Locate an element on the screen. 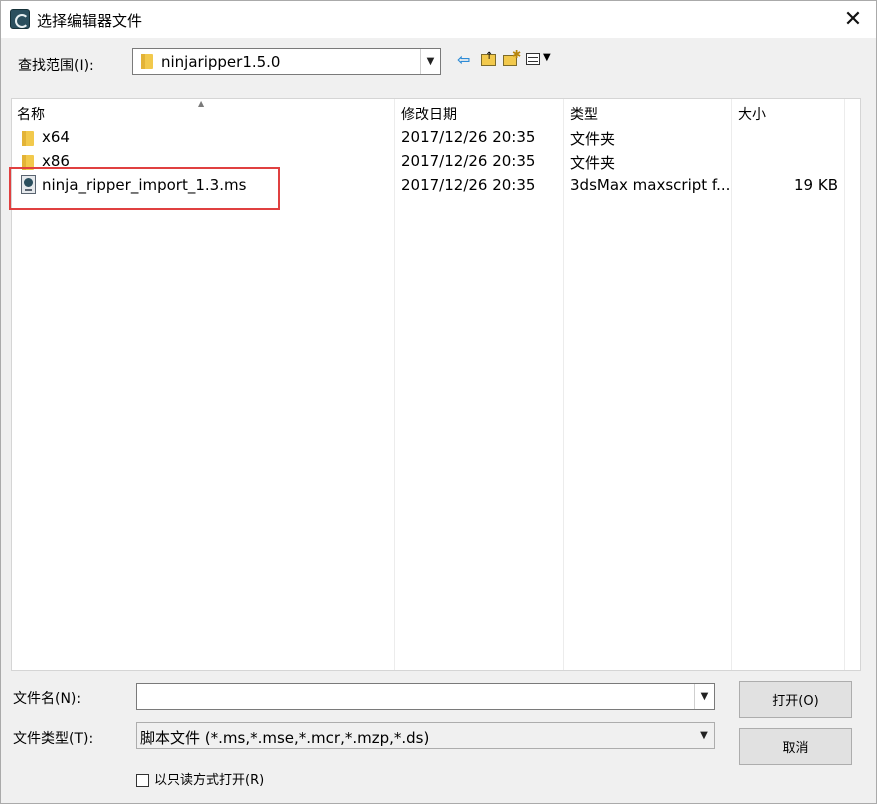 The height and width of the screenshot is (804, 877). column-header: 名称 ▲ 修改日期 类型 大小 is located at coordinates (436, 112).